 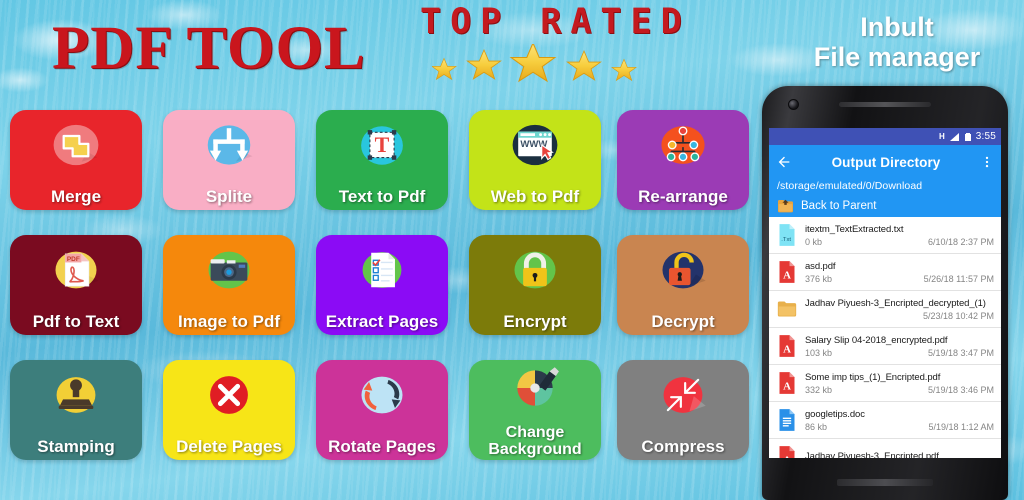 What do you see at coordinates (787, 456) in the screenshot?
I see `svg-text: A` at bounding box center [787, 456].